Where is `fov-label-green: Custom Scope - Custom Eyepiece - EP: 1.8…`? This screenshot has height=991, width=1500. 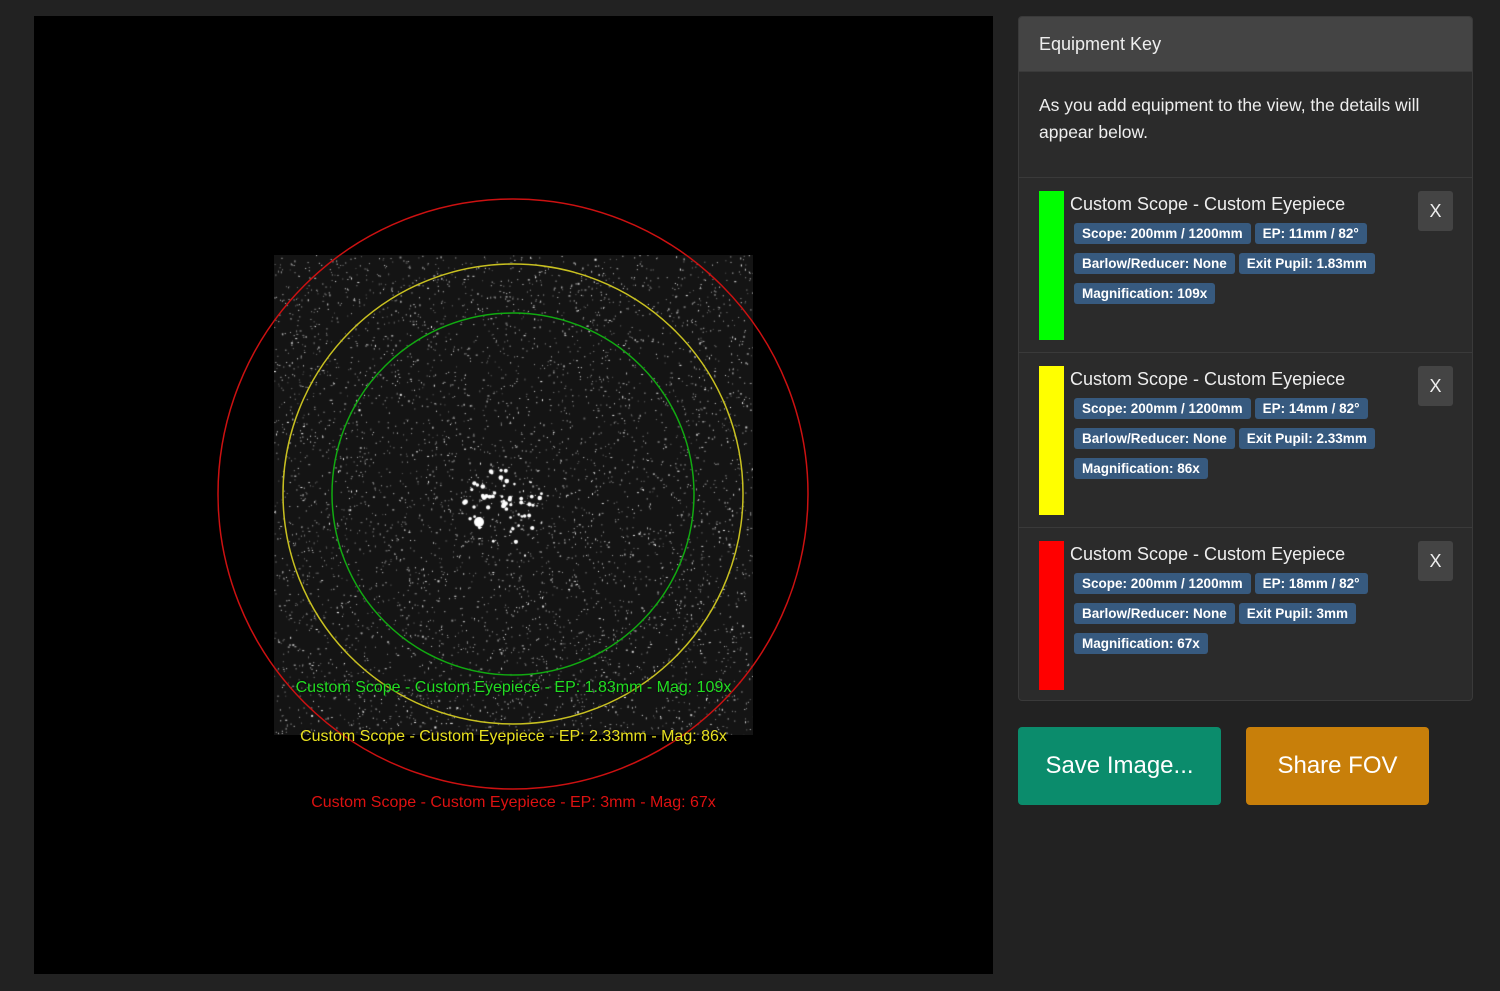 fov-label-green: Custom Scope - Custom Eyepiece - EP: 1.8… is located at coordinates (513, 687).